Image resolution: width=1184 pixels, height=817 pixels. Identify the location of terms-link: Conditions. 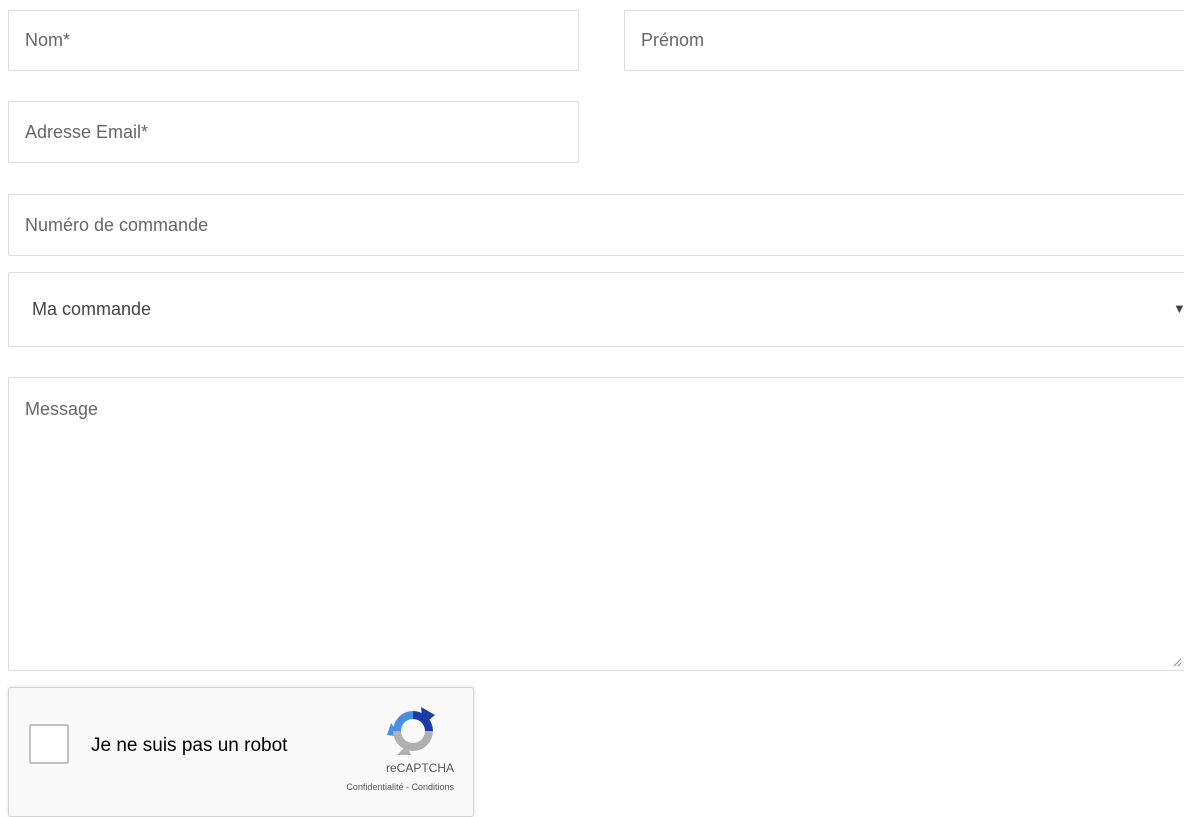
(432, 787).